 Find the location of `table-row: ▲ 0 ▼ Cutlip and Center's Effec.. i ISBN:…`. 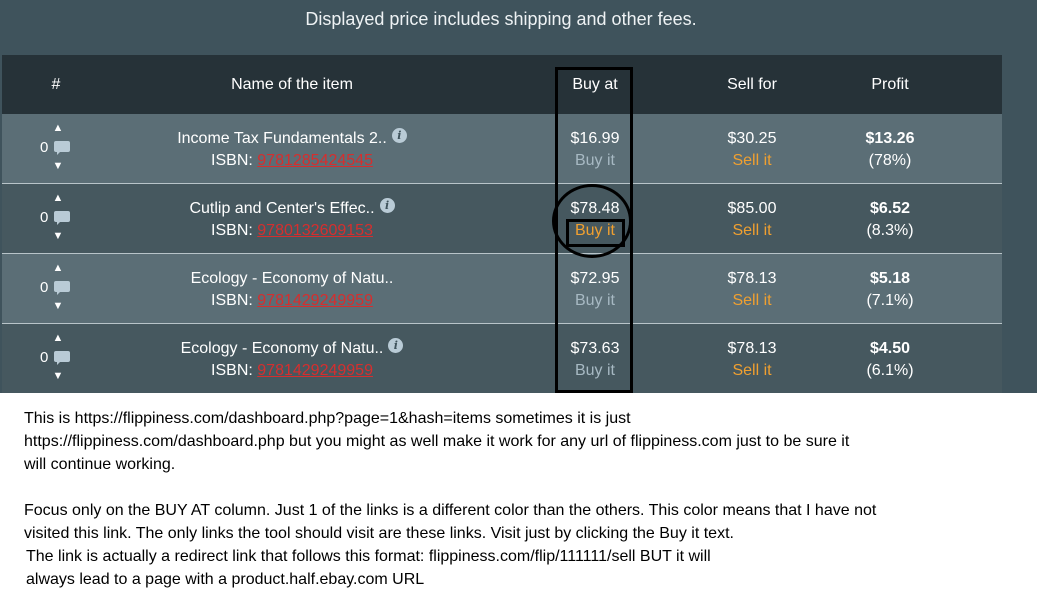

table-row: ▲ 0 ▼ Cutlip and Center's Effec.. i ISBN:… is located at coordinates (502, 218).